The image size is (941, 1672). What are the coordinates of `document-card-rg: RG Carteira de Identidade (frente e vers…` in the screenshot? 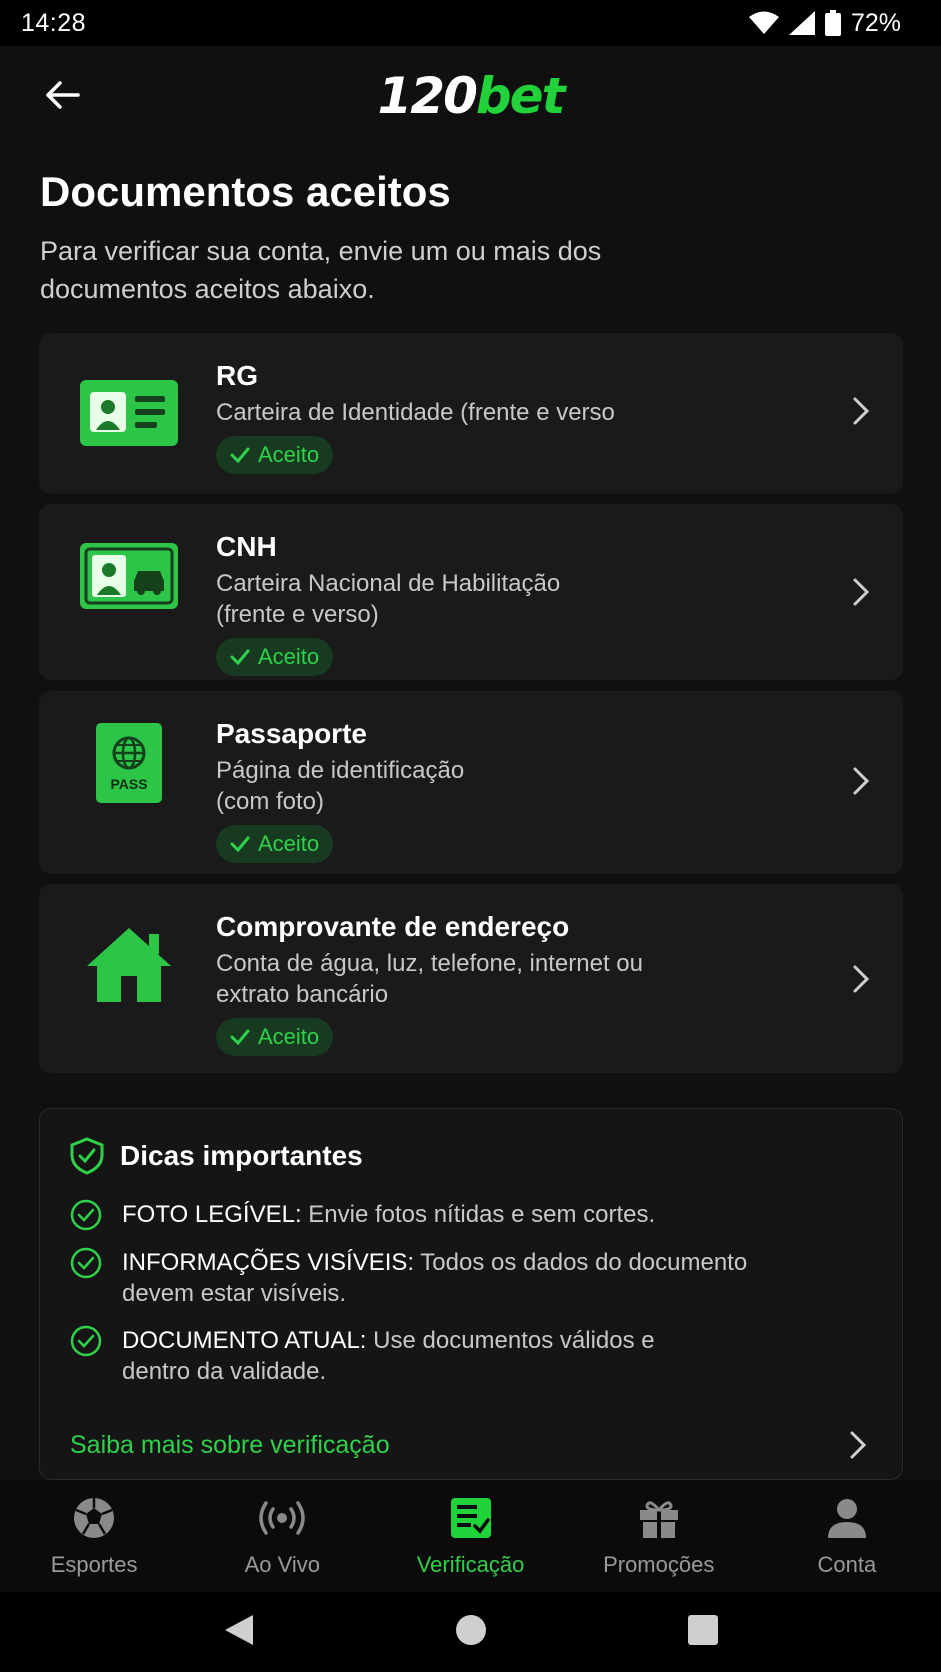 It's located at (471, 413).